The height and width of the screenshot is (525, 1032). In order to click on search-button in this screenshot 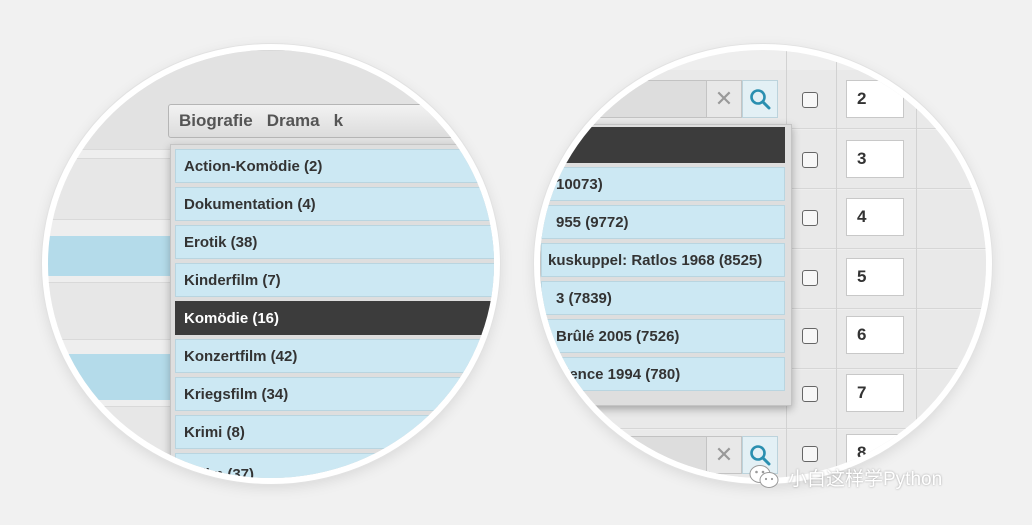, I will do `click(760, 99)`.